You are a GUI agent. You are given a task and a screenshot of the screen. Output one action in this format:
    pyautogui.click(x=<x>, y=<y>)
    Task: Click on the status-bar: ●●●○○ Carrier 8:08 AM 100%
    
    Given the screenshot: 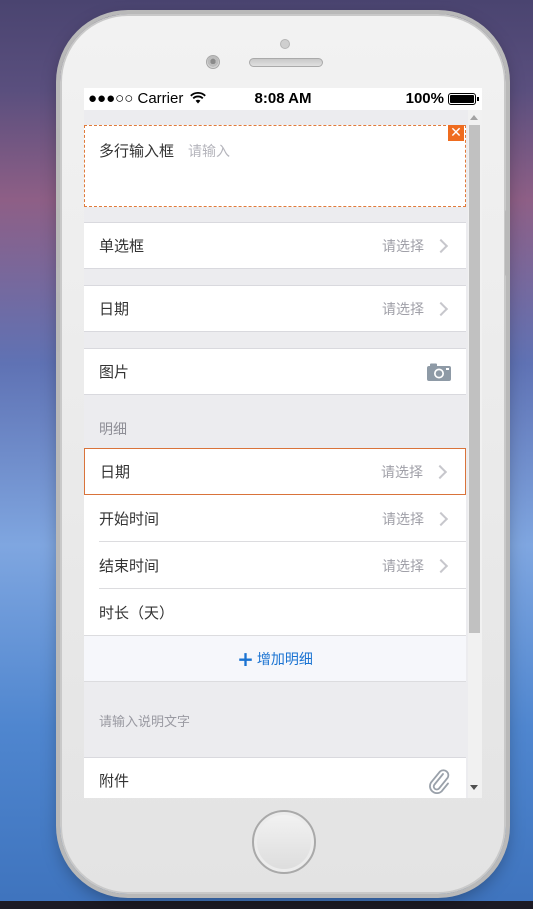 What is the action you would take?
    pyautogui.click(x=283, y=99)
    